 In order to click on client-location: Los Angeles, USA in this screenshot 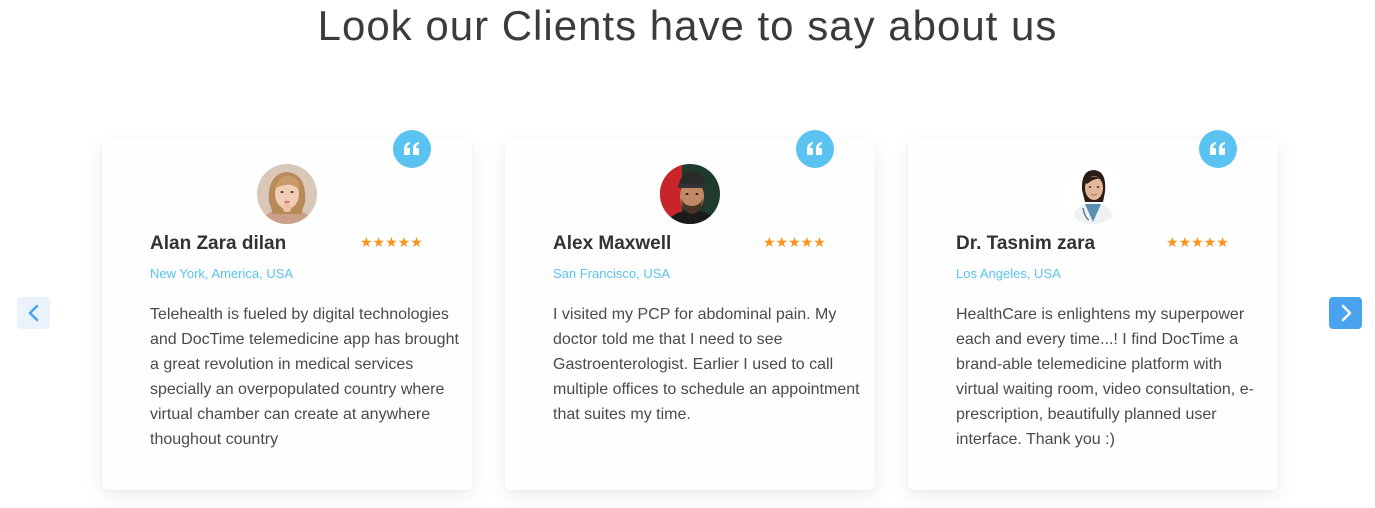, I will do `click(1008, 273)`.